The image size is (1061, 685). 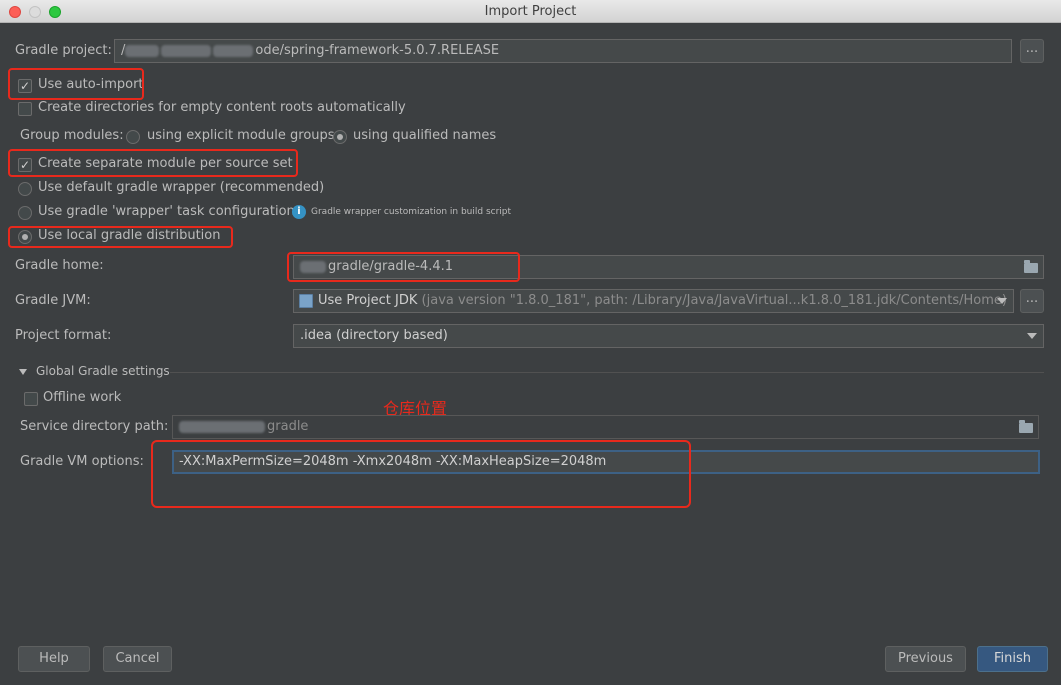 What do you see at coordinates (53, 300) in the screenshot?
I see `gradle-jvm-label: Gradle JVM:` at bounding box center [53, 300].